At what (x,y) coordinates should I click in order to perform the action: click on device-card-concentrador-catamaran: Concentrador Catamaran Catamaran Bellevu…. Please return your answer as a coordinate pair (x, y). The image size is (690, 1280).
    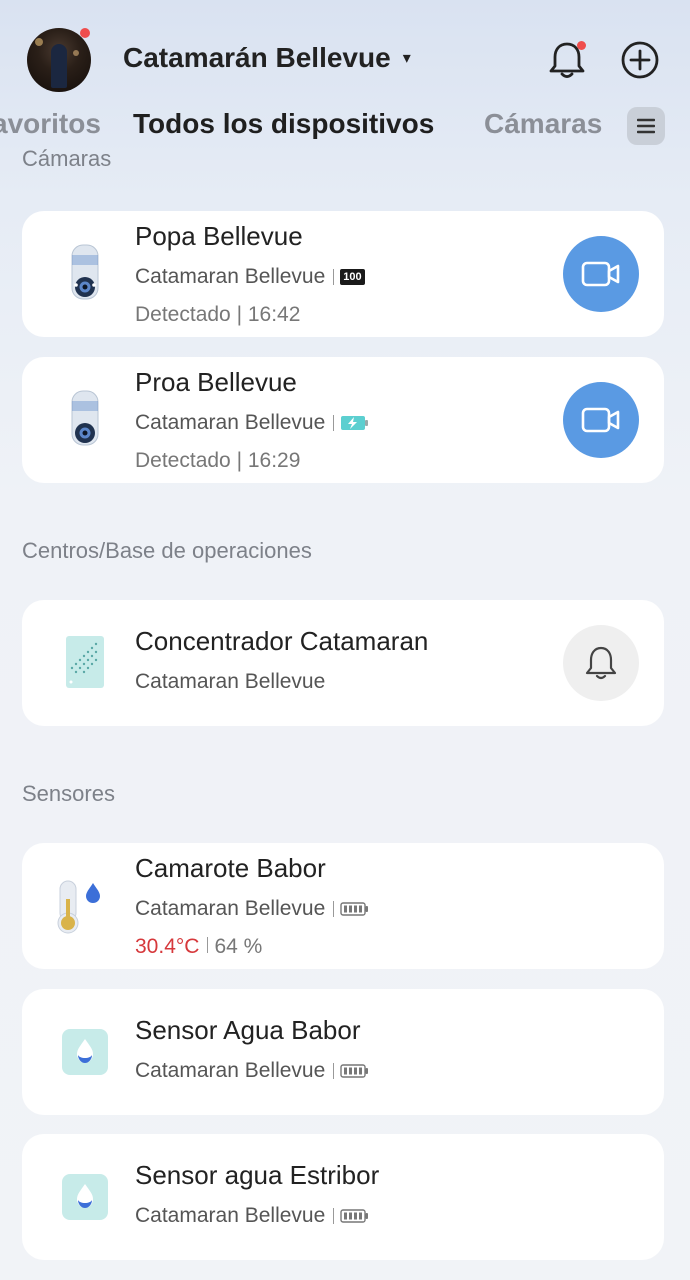
    Looking at the image, I should click on (343, 663).